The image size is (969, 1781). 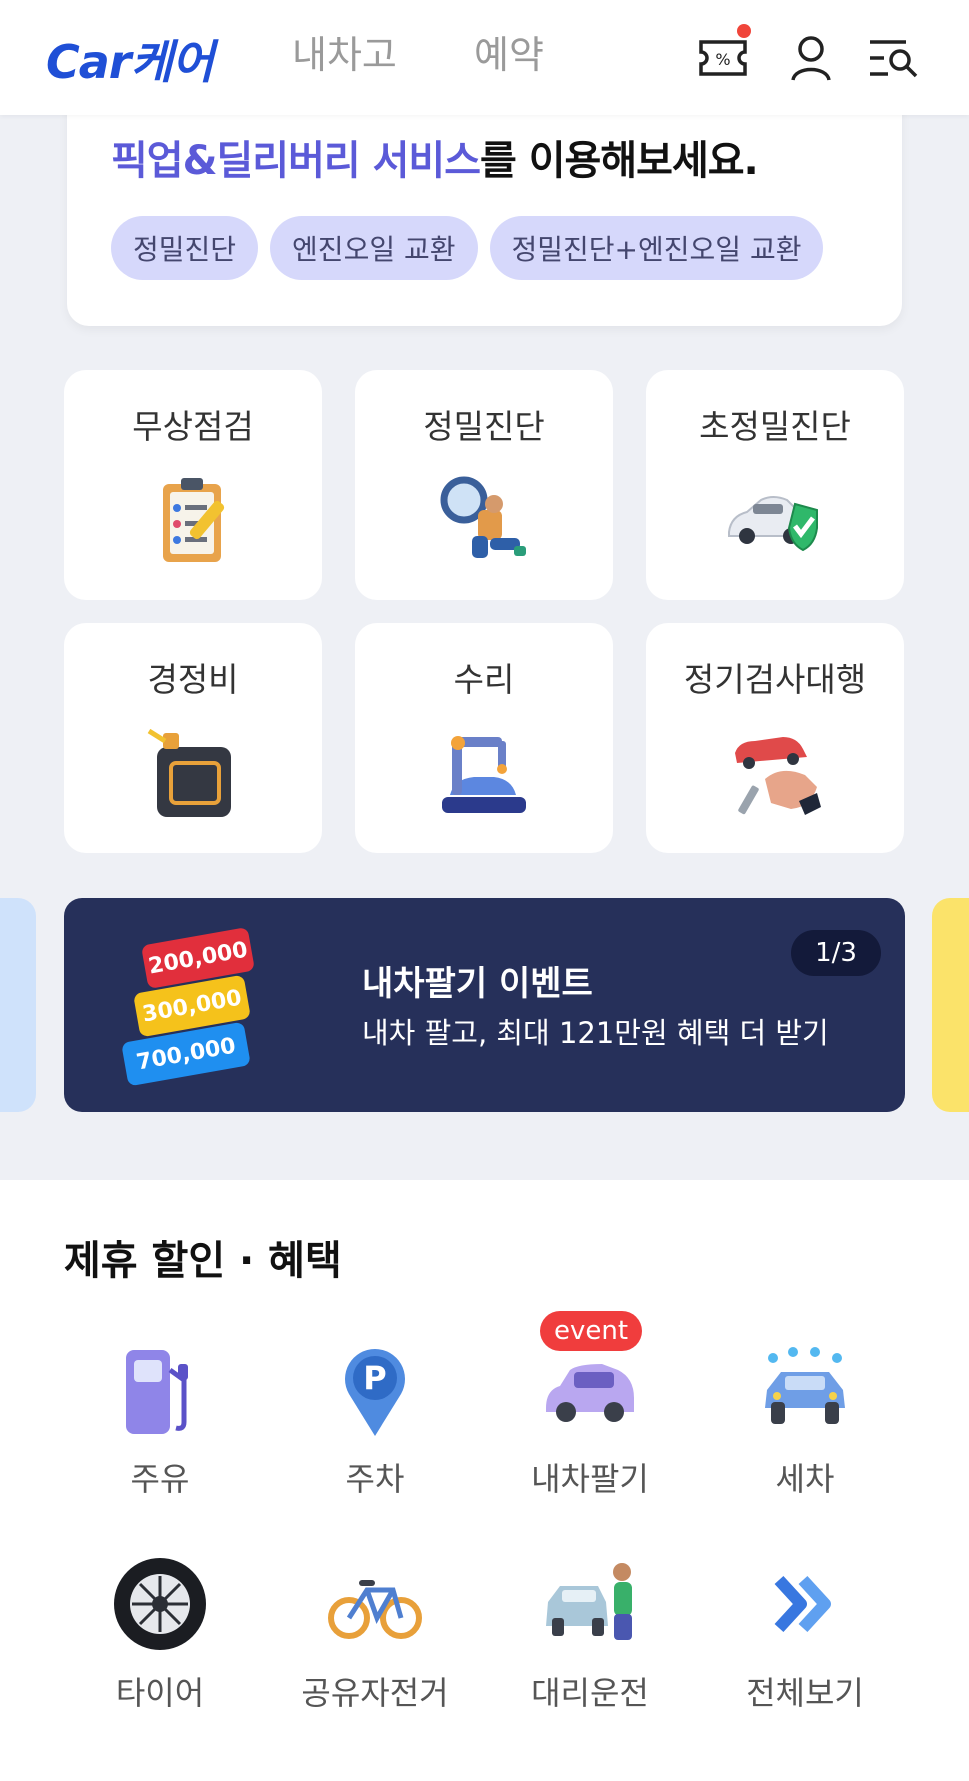 I want to click on partner-view-all: 전체보기, so click(x=805, y=1656).